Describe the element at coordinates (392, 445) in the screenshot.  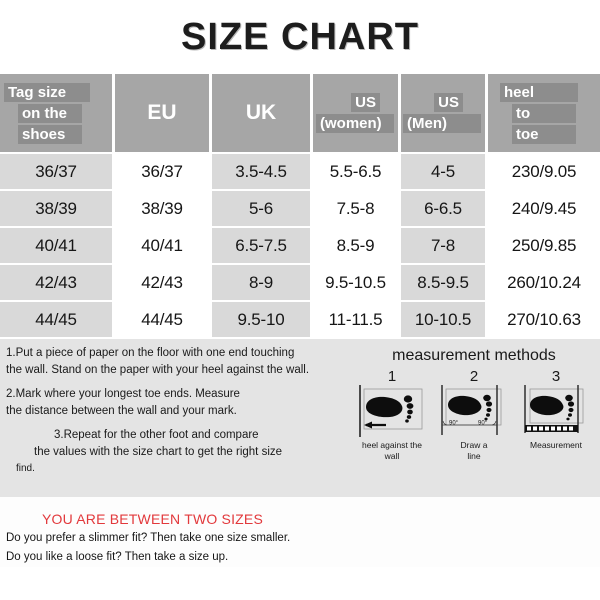
I see `diagram-caption-line: heel against the` at that location.